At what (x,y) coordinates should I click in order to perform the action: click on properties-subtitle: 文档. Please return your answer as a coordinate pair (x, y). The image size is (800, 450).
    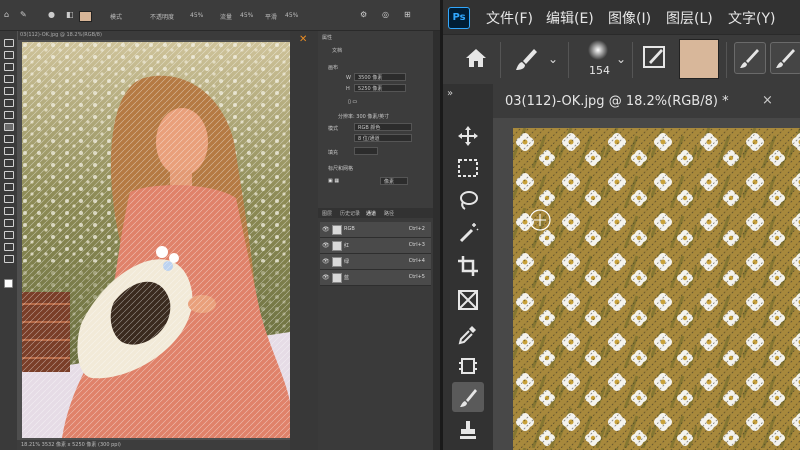
    Looking at the image, I should click on (337, 51).